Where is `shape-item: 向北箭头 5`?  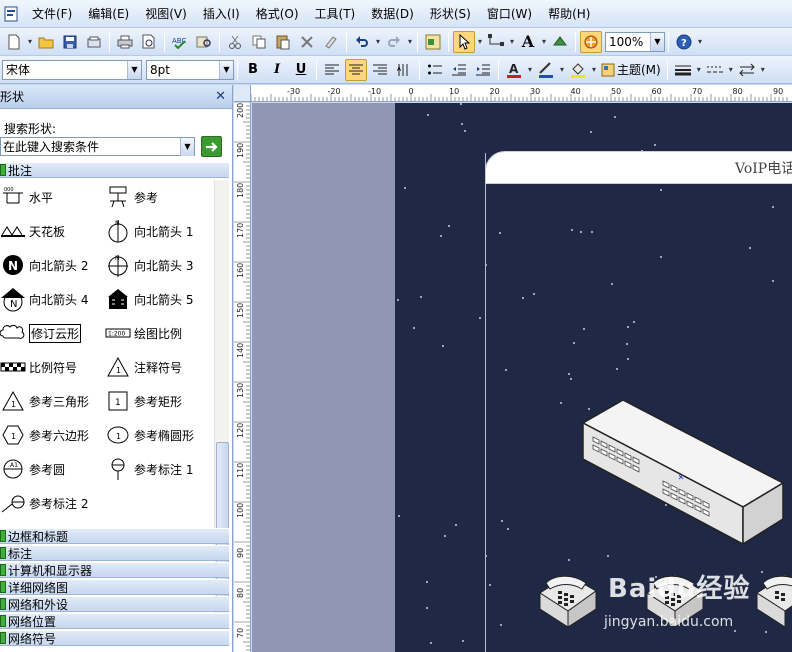 shape-item: 向北箭头 5 is located at coordinates (149, 299).